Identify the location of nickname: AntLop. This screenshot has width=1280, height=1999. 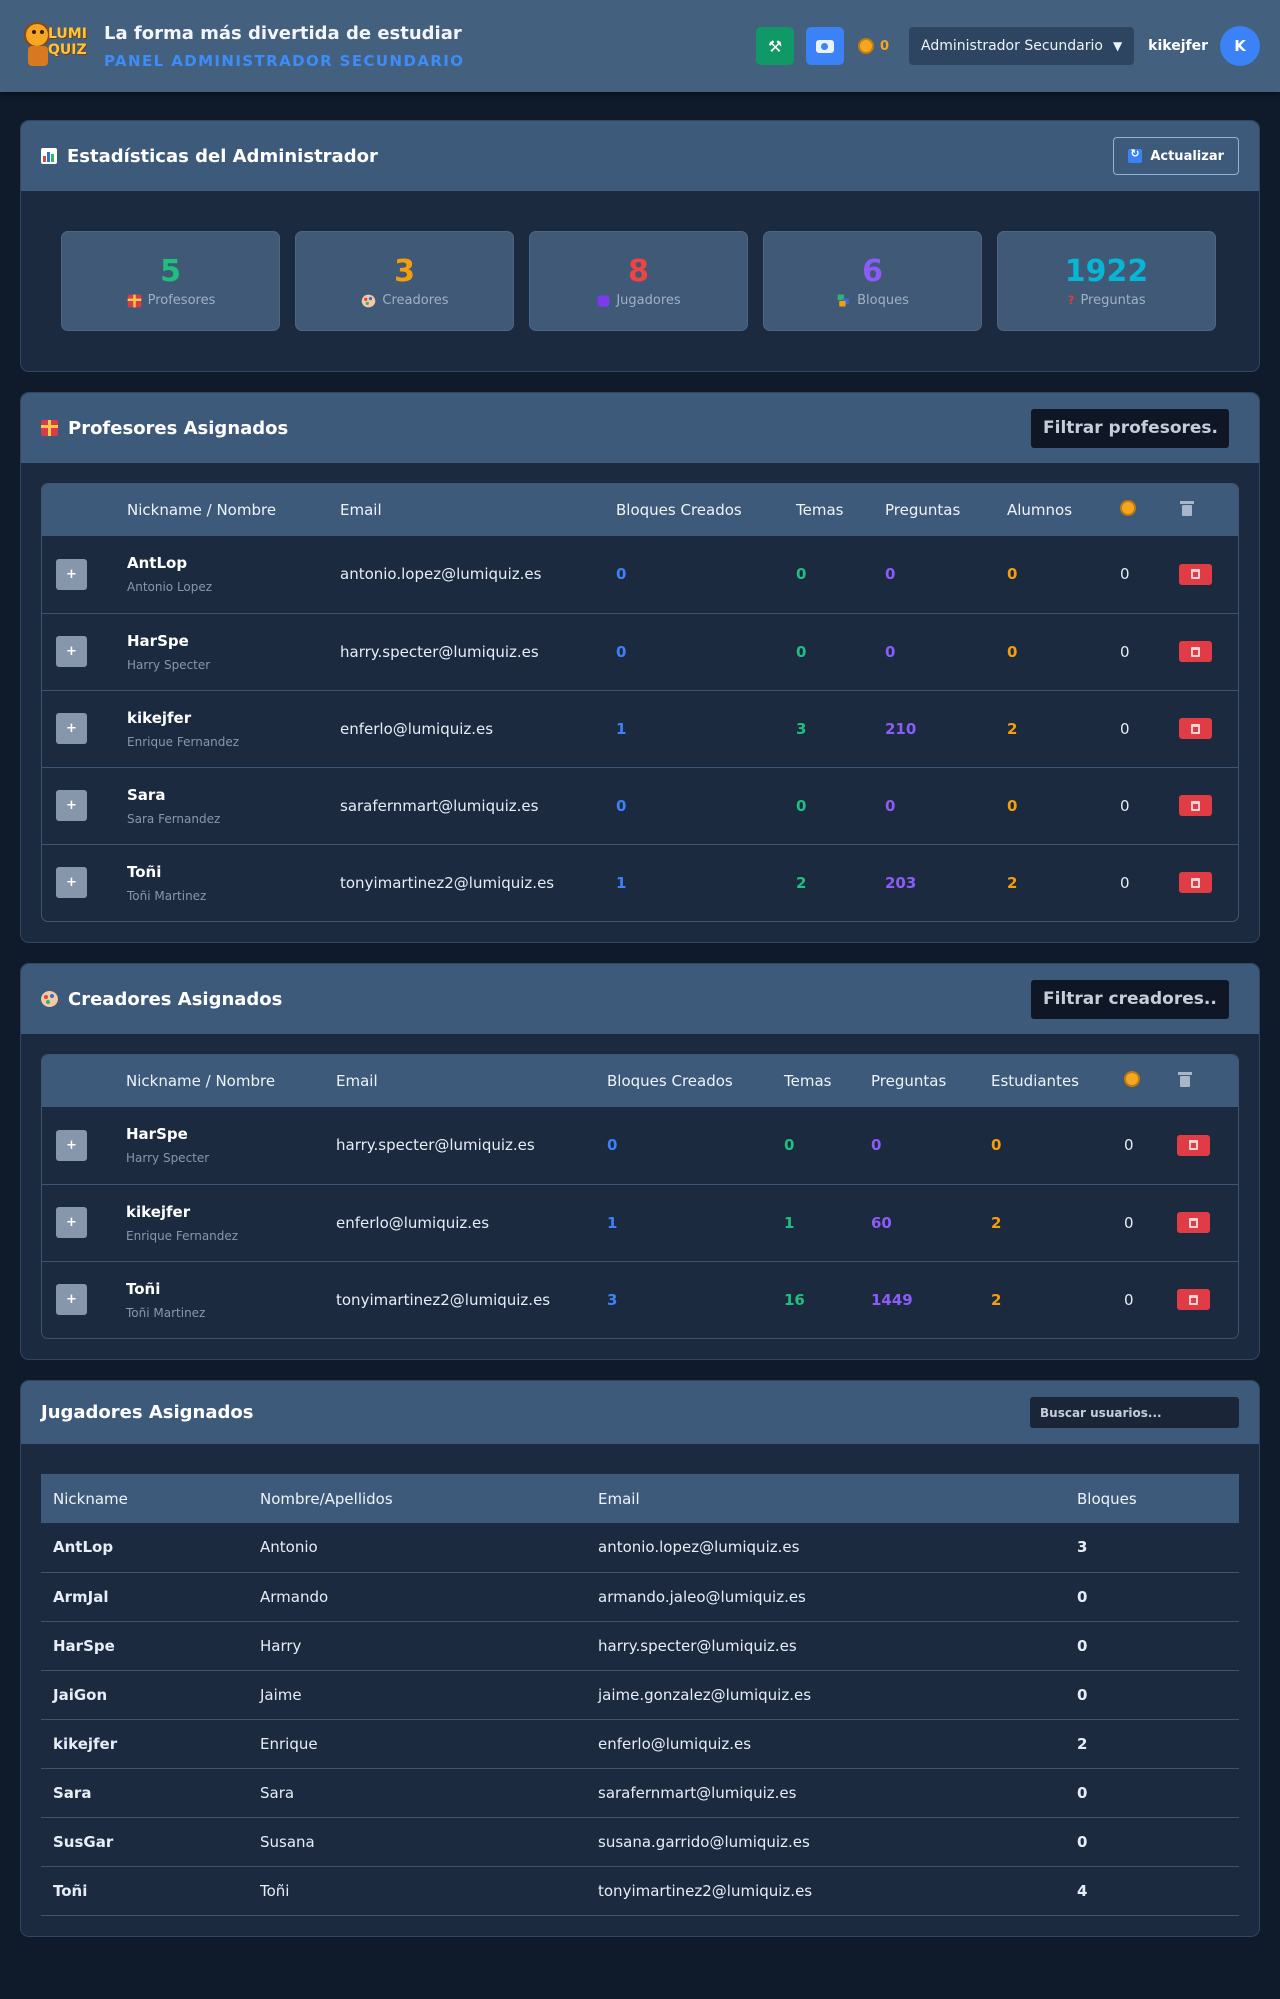
(144, 1548).